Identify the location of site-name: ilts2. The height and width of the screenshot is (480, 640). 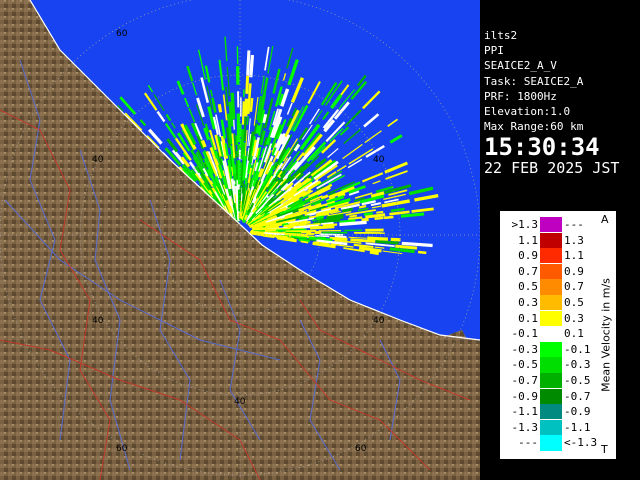
(501, 35).